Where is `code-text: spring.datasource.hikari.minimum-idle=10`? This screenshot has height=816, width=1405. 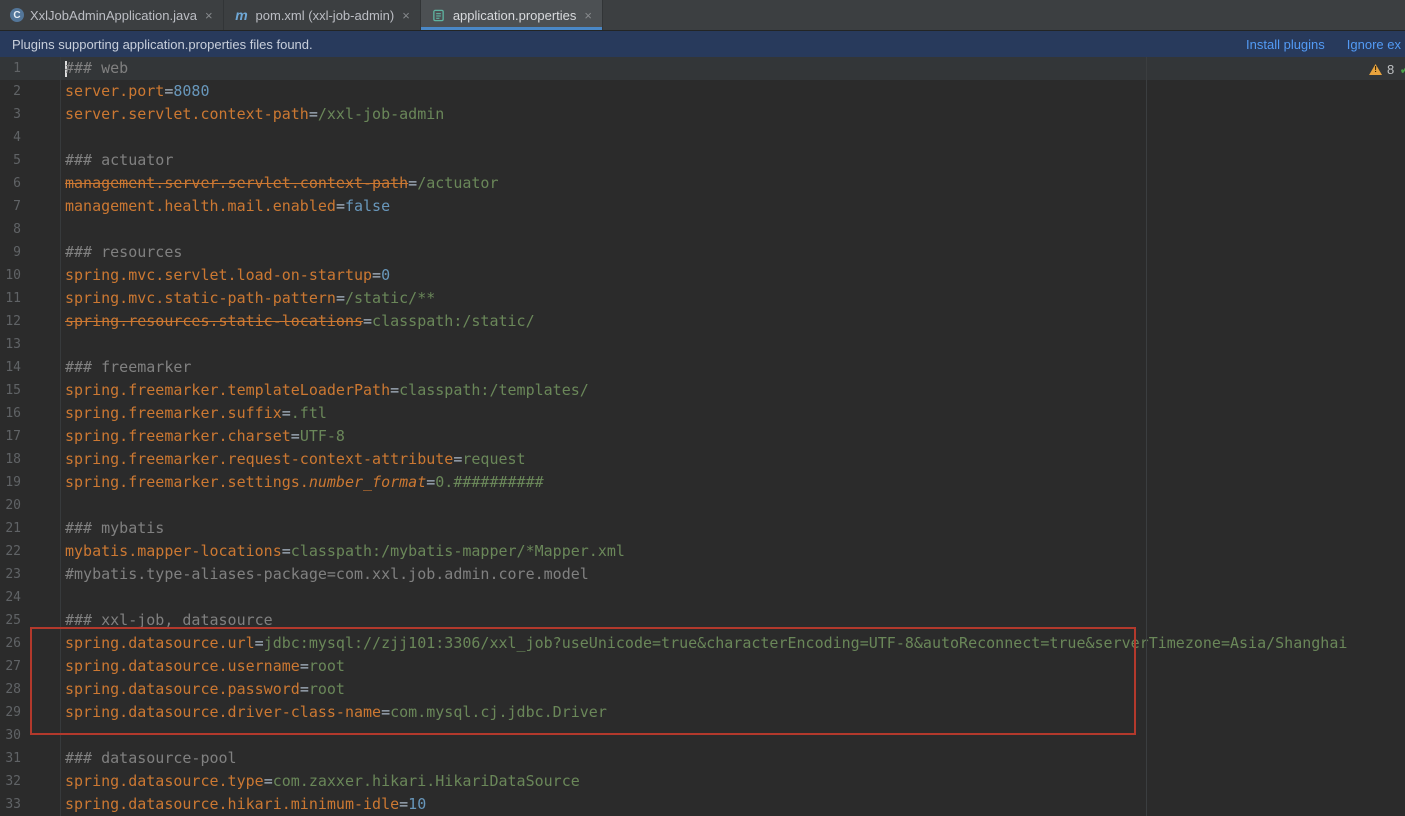
code-text: spring.datasource.hikari.minimum-idle=10 is located at coordinates (243, 804).